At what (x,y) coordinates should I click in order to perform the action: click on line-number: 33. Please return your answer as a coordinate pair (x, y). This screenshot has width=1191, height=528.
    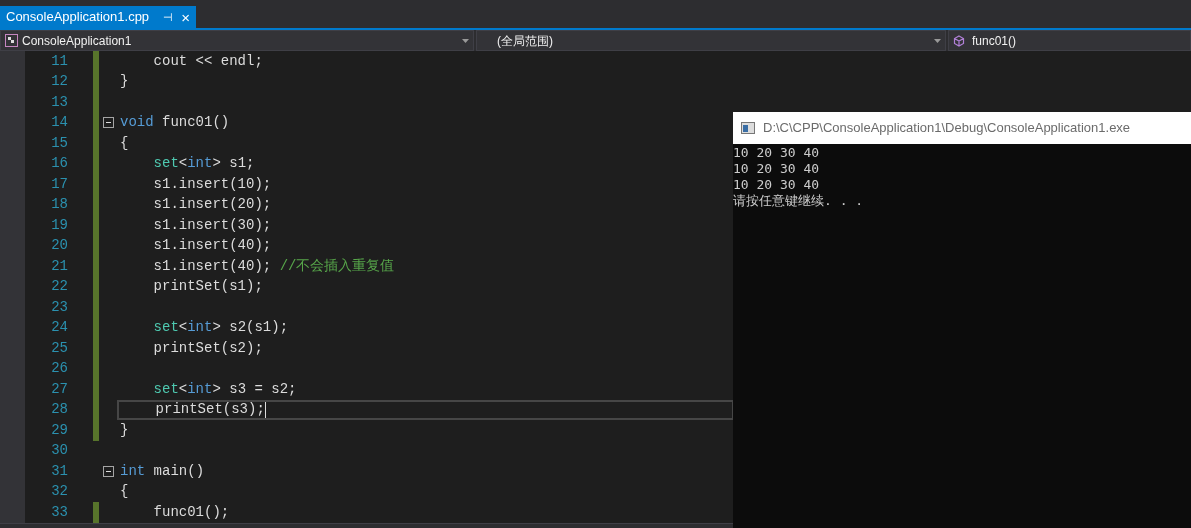
    Looking at the image, I should click on (59, 512).